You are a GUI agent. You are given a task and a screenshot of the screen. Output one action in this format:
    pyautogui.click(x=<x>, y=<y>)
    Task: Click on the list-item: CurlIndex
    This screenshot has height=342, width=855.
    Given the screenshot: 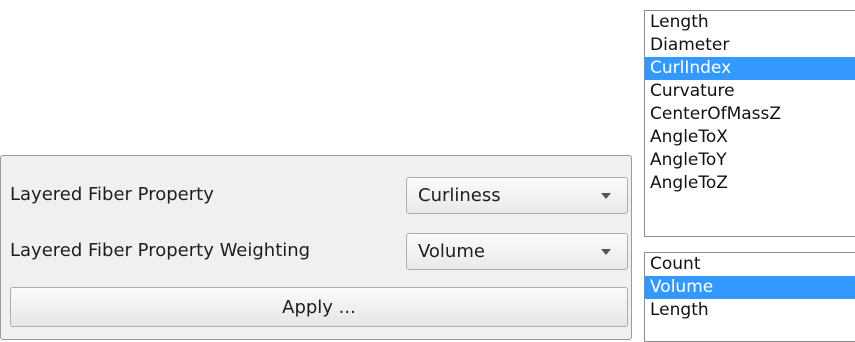 What is the action you would take?
    pyautogui.click(x=750, y=68)
    